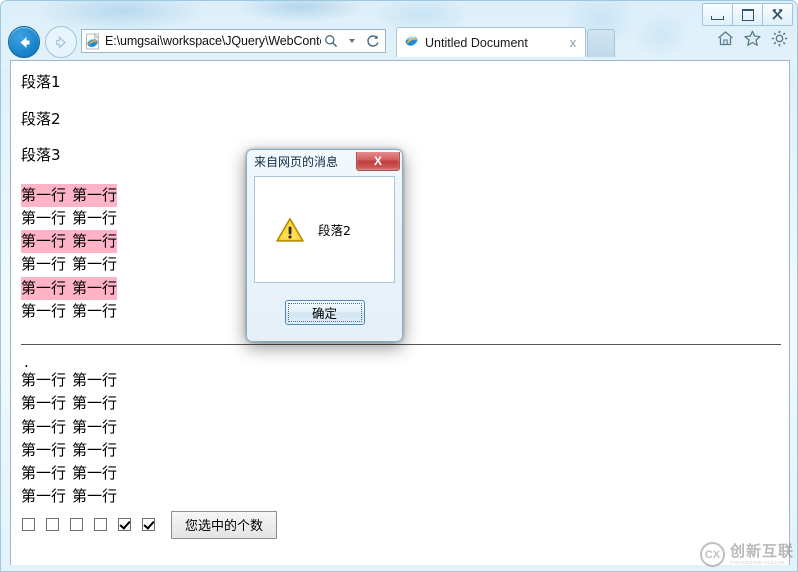 This screenshot has width=798, height=572. I want to click on chevron-down-icon, so click(352, 41).